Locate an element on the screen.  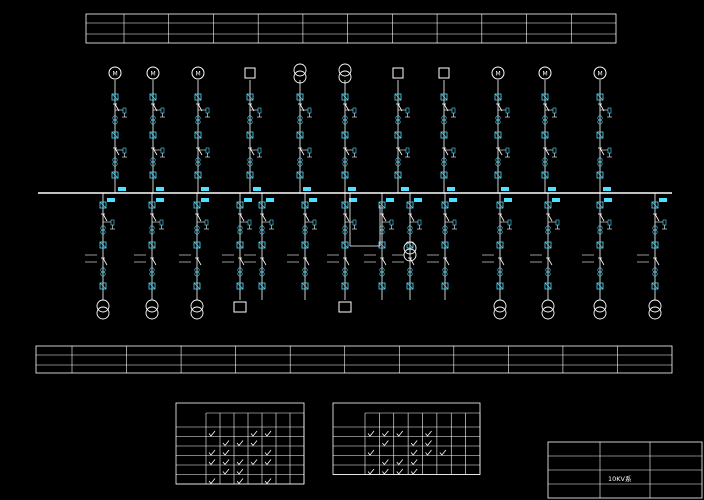
title-block-name: 10KV系 is located at coordinates (620, 478).